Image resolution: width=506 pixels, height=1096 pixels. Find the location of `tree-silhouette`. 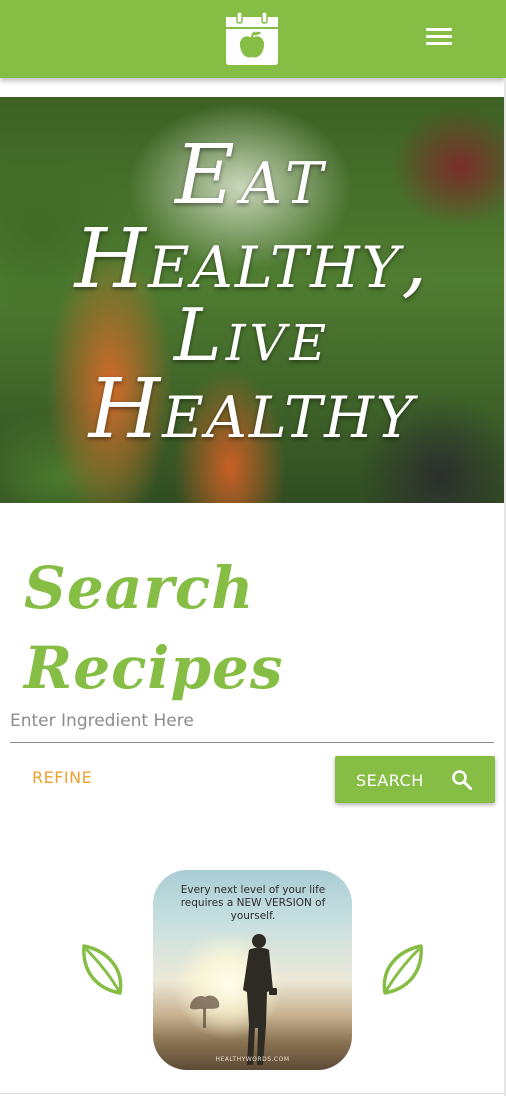

tree-silhouette is located at coordinates (205, 1011).